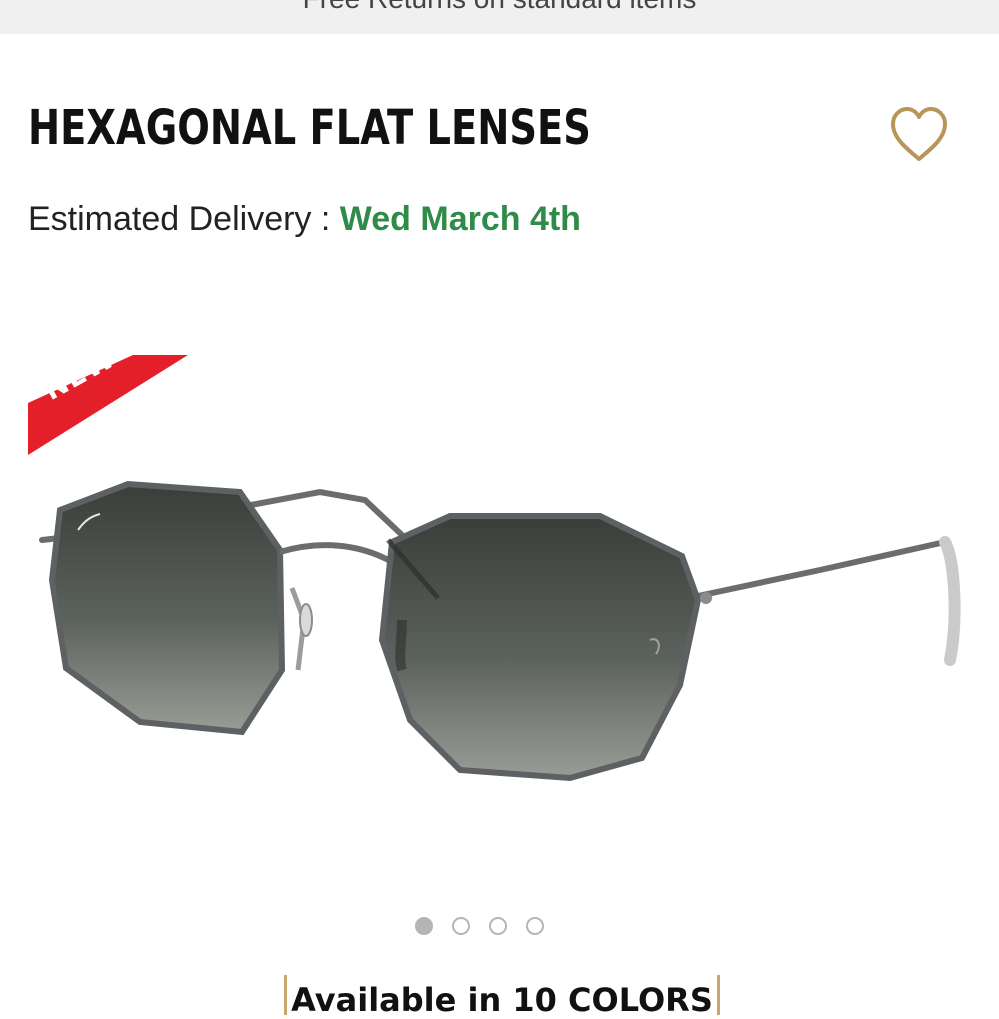  I want to click on wishlist-button, so click(919, 135).